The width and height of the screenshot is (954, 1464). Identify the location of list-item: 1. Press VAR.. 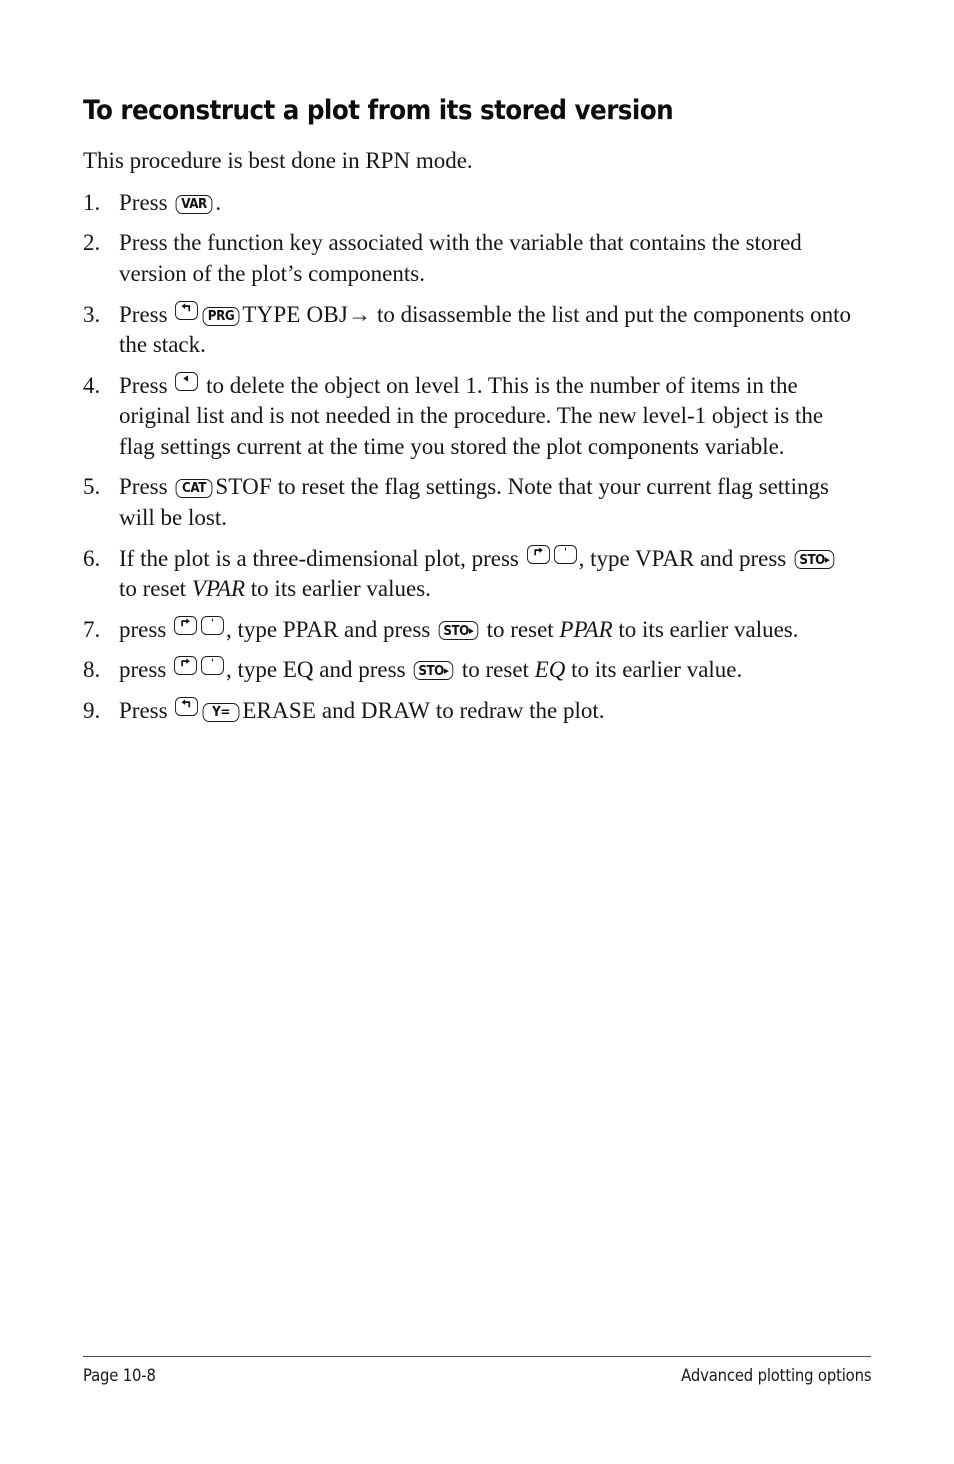
(468, 203).